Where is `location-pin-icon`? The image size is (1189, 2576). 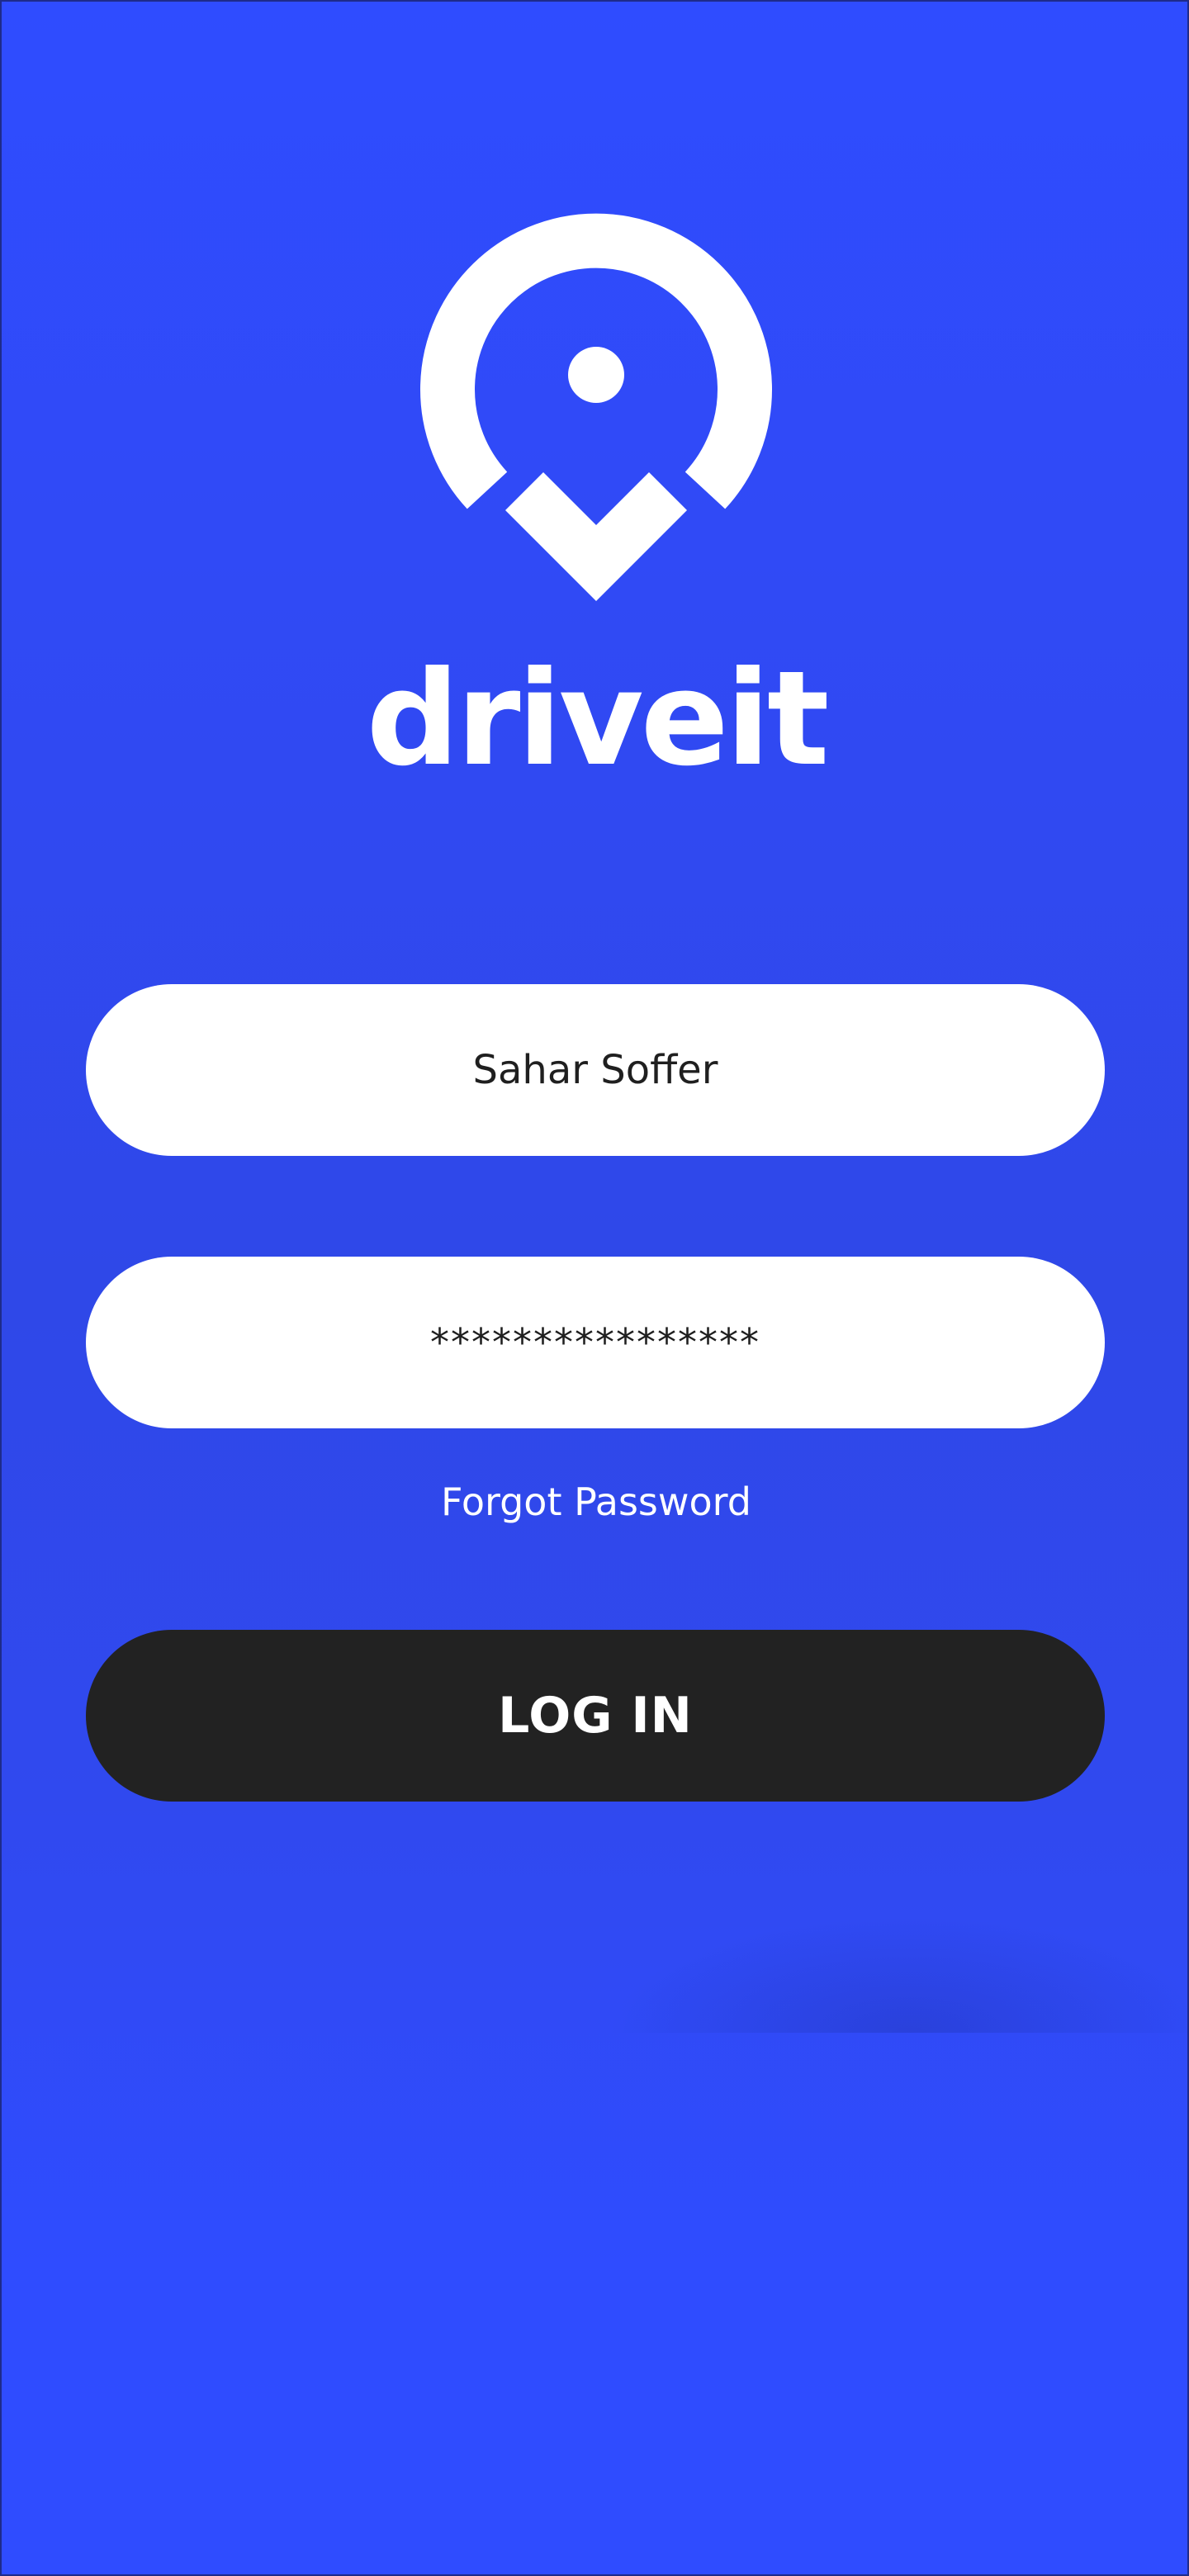
location-pin-icon is located at coordinates (596, 407).